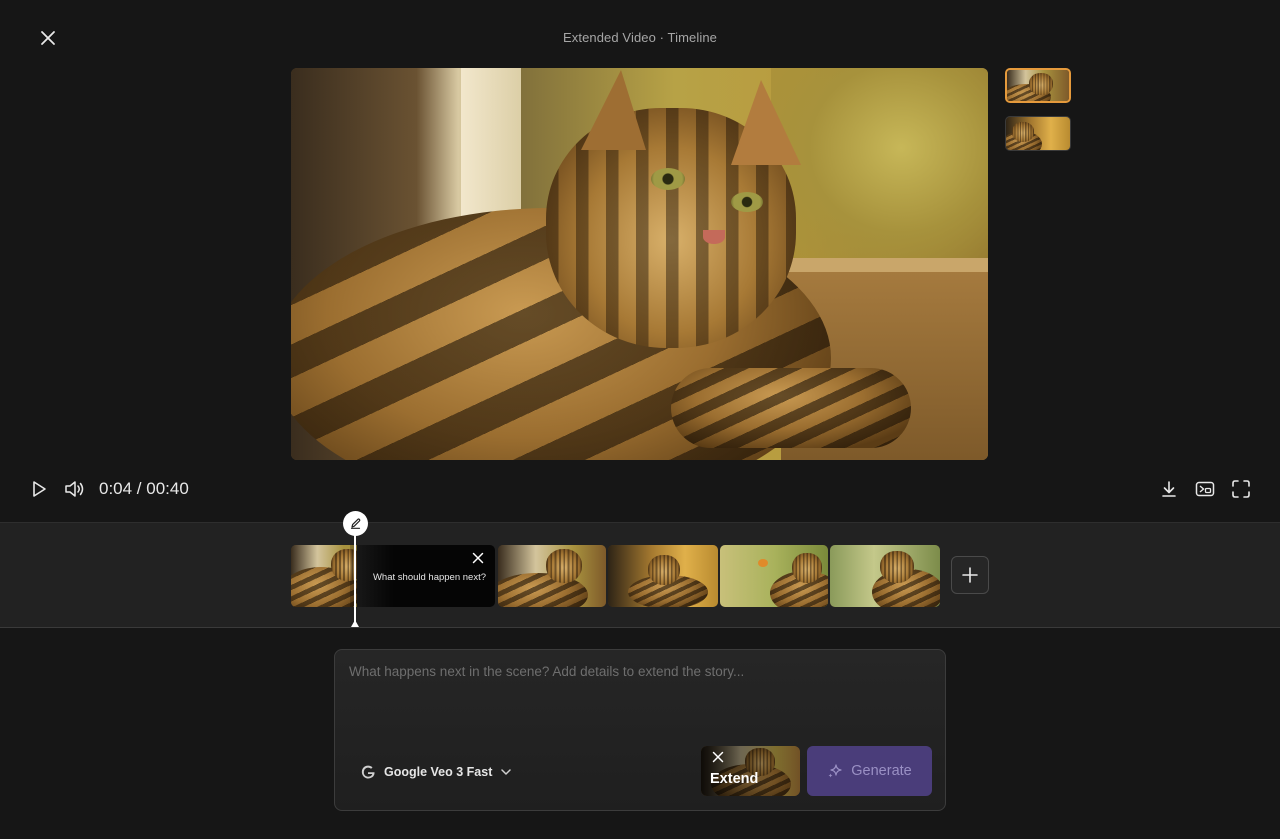 The width and height of the screenshot is (1280, 839). I want to click on new-segment-placeholder: What should happen next?, so click(422, 576).